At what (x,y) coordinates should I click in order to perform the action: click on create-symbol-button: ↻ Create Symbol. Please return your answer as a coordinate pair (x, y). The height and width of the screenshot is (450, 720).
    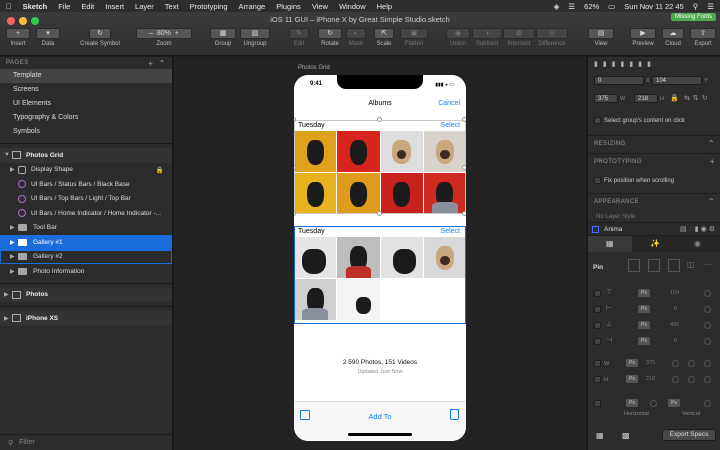
    Looking at the image, I should click on (100, 37).